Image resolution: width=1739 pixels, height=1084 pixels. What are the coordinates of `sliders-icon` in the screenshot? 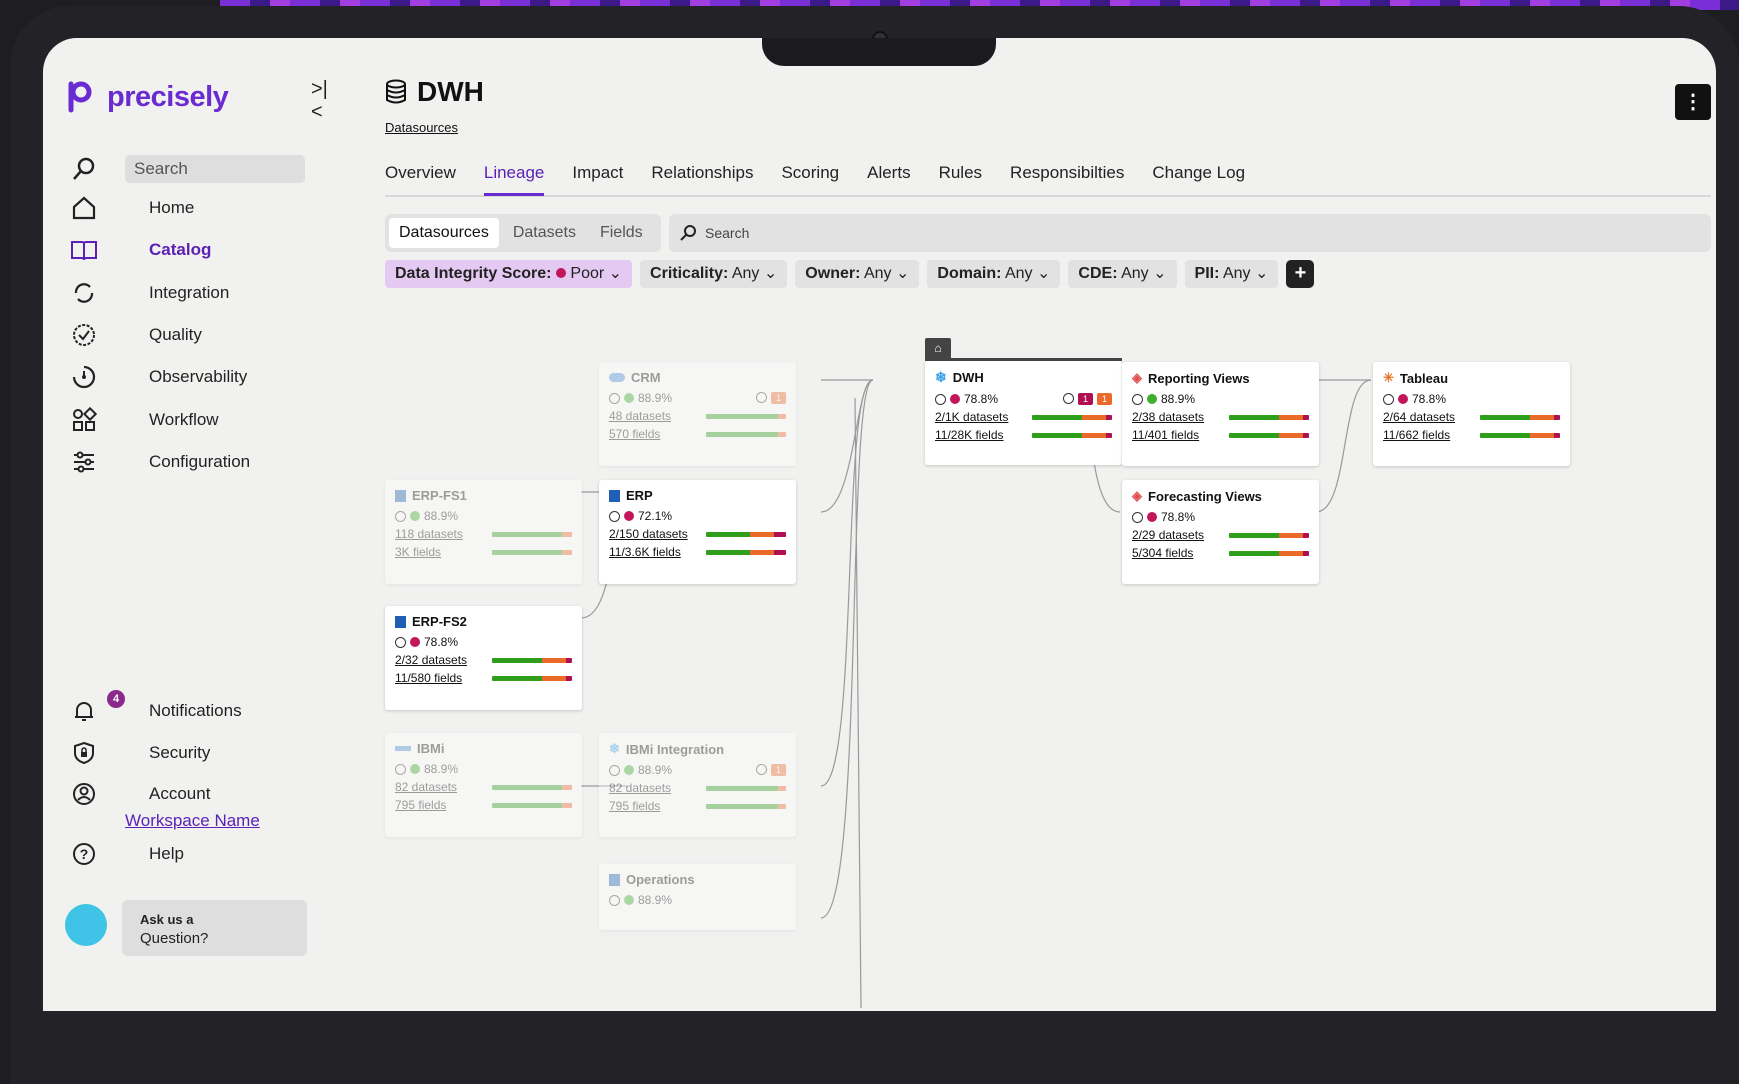 It's located at (84, 462).